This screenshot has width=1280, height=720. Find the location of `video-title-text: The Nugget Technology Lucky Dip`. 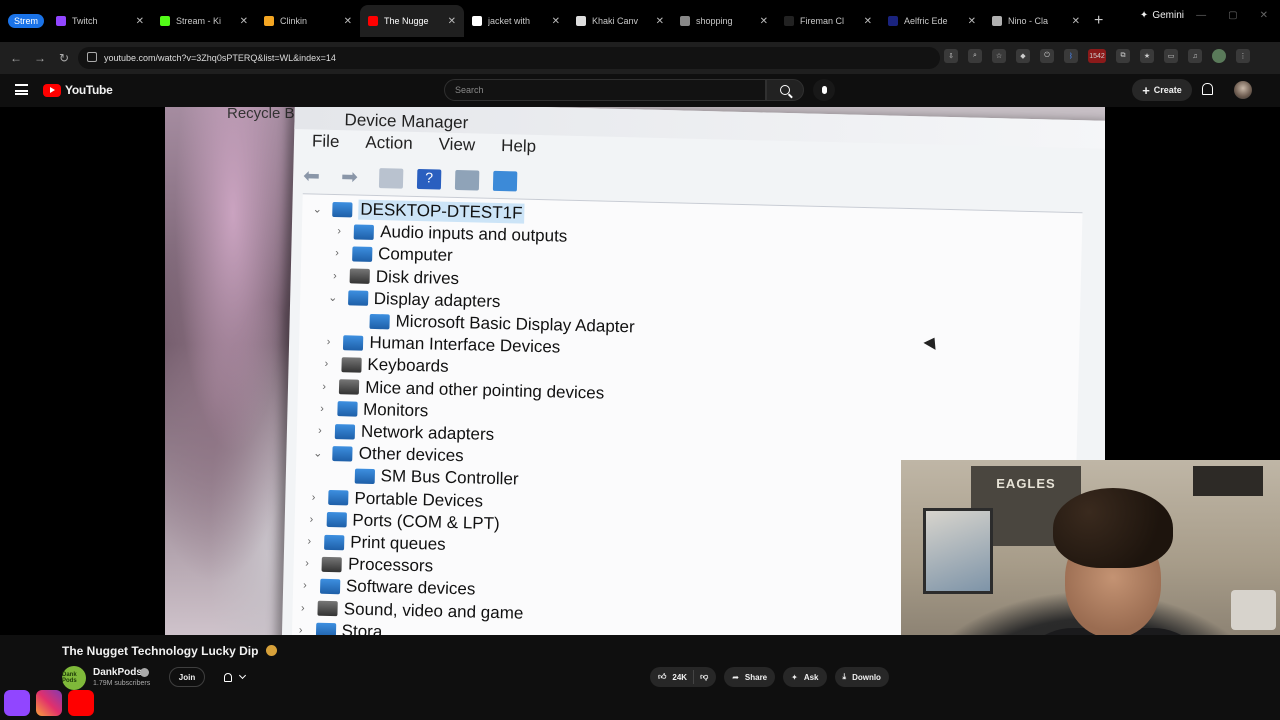

video-title-text: The Nugget Technology Lucky Dip is located at coordinates (160, 651).